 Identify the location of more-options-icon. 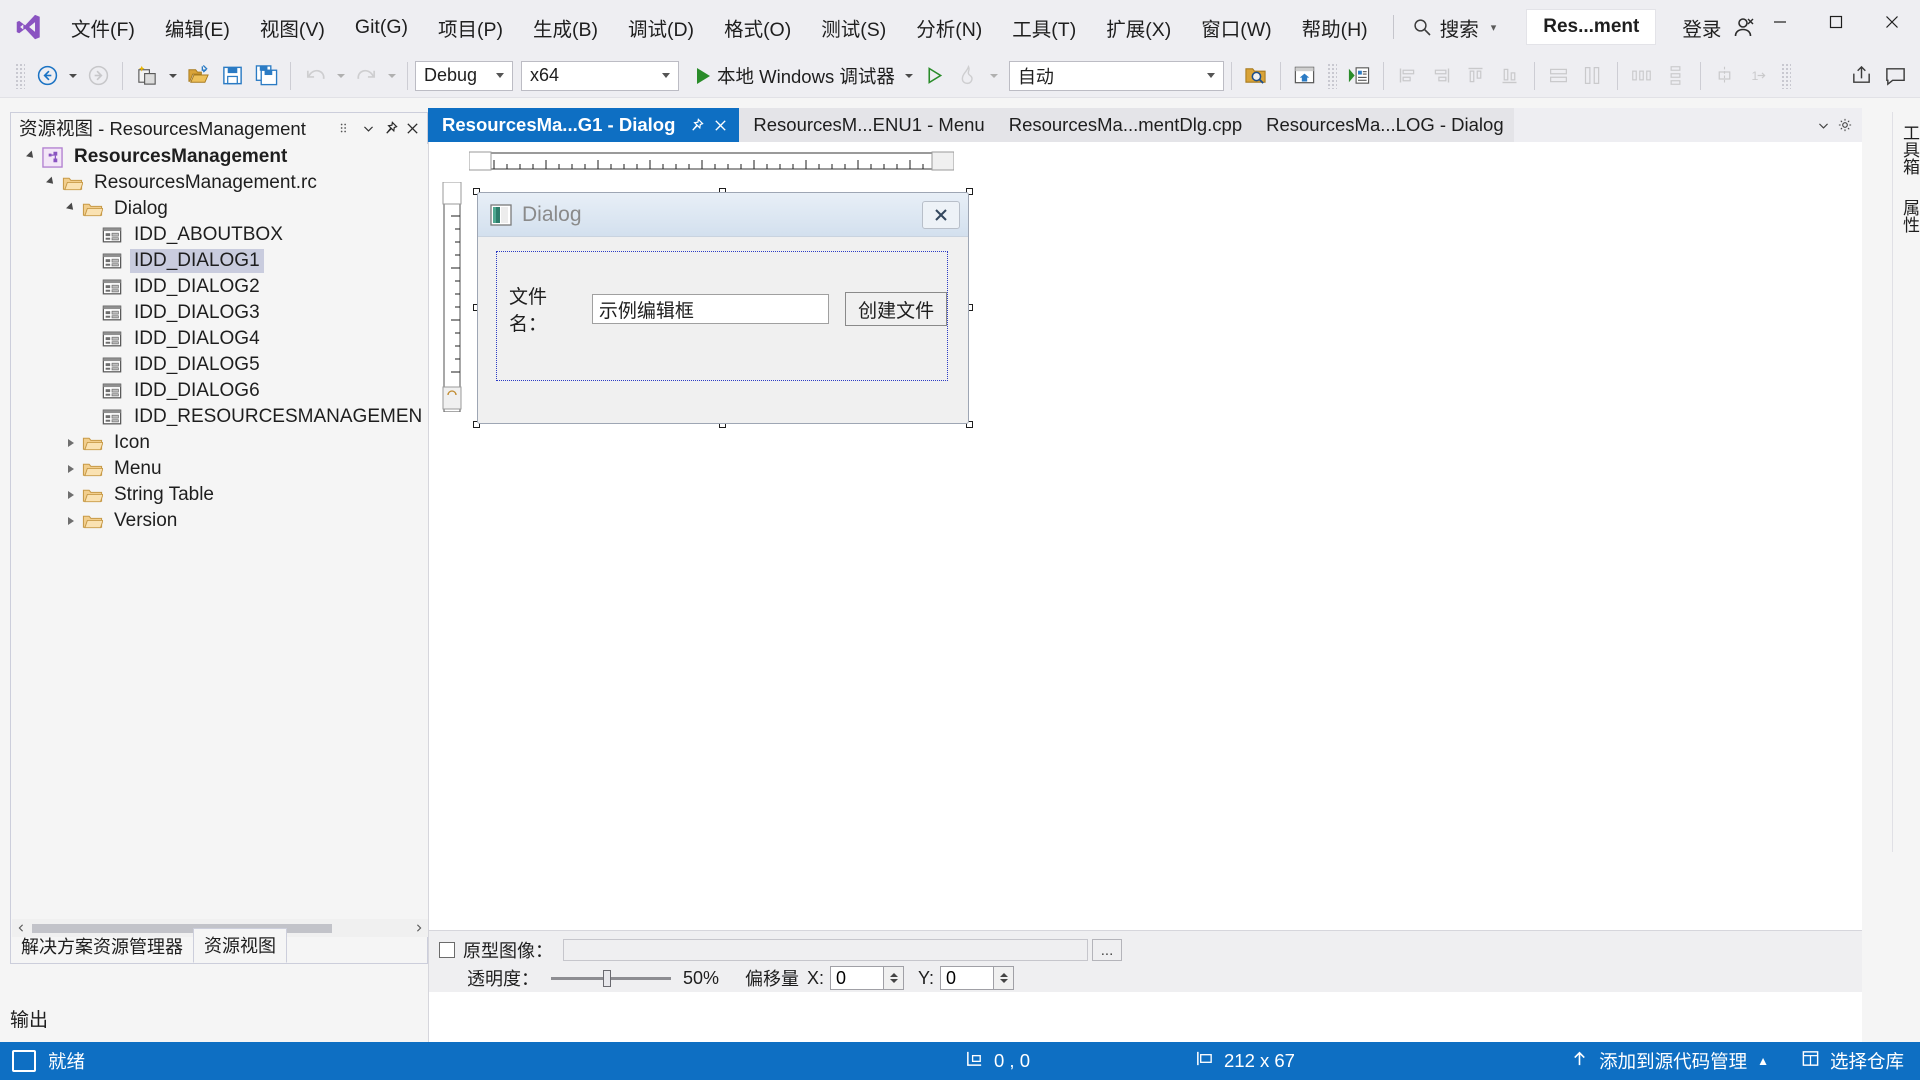
(346, 128).